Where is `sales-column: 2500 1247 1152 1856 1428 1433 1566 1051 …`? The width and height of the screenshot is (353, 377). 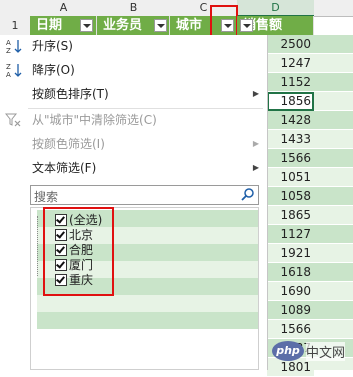
sales-column: 2500 1247 1152 1856 1428 1433 1566 1051 … is located at coordinates (290, 206).